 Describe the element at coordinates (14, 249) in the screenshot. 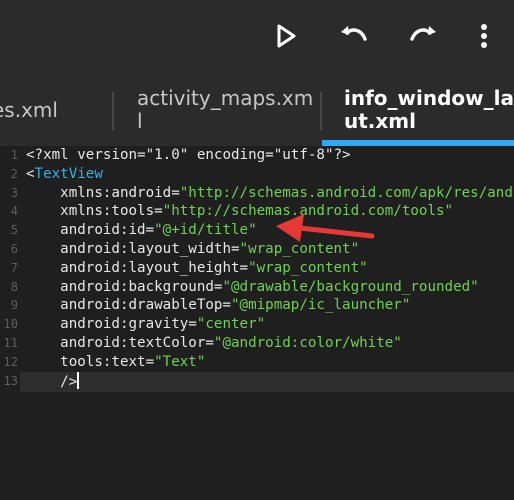

I see `line-number: 6` at that location.